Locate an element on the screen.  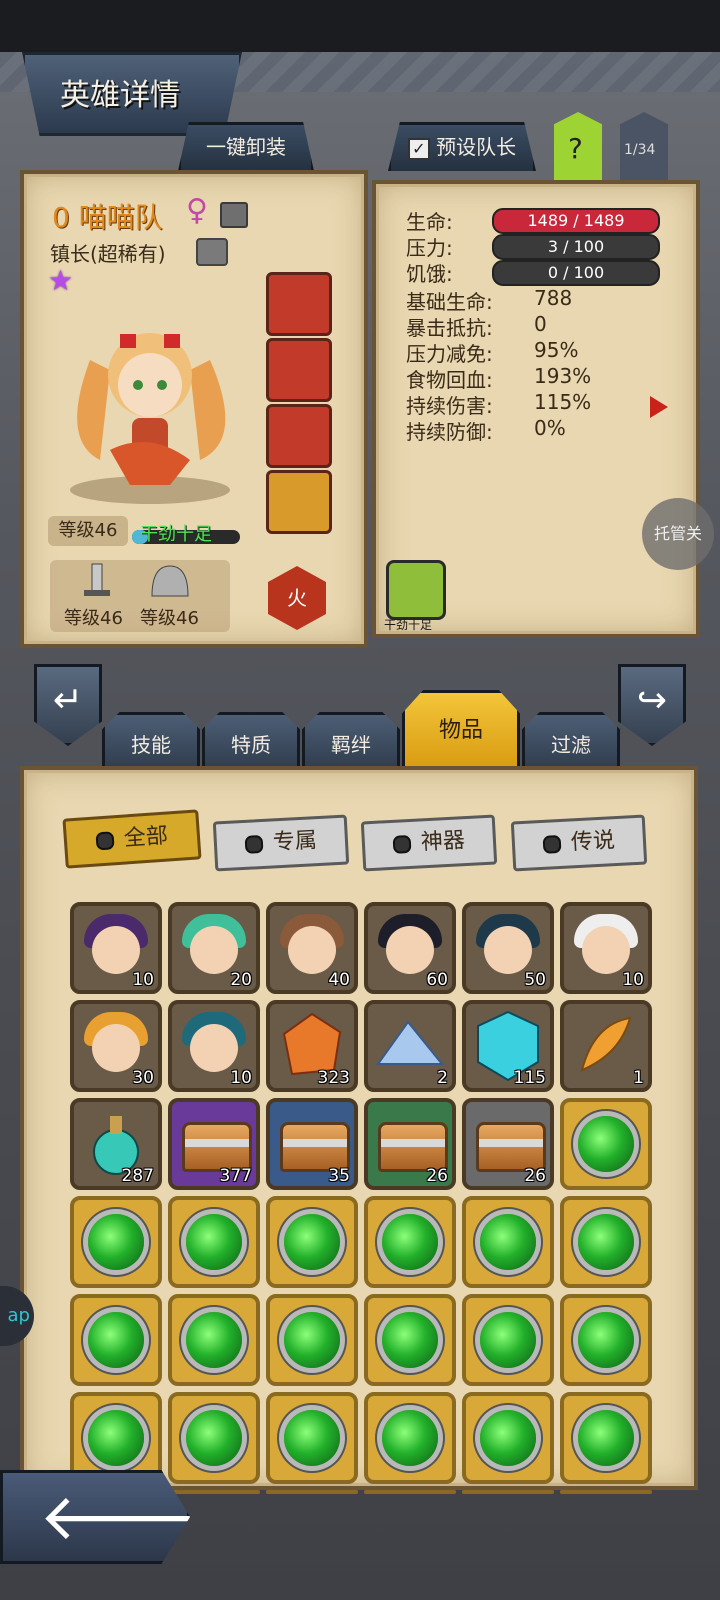
stress-bar: 3 / 100 is located at coordinates (576, 247).